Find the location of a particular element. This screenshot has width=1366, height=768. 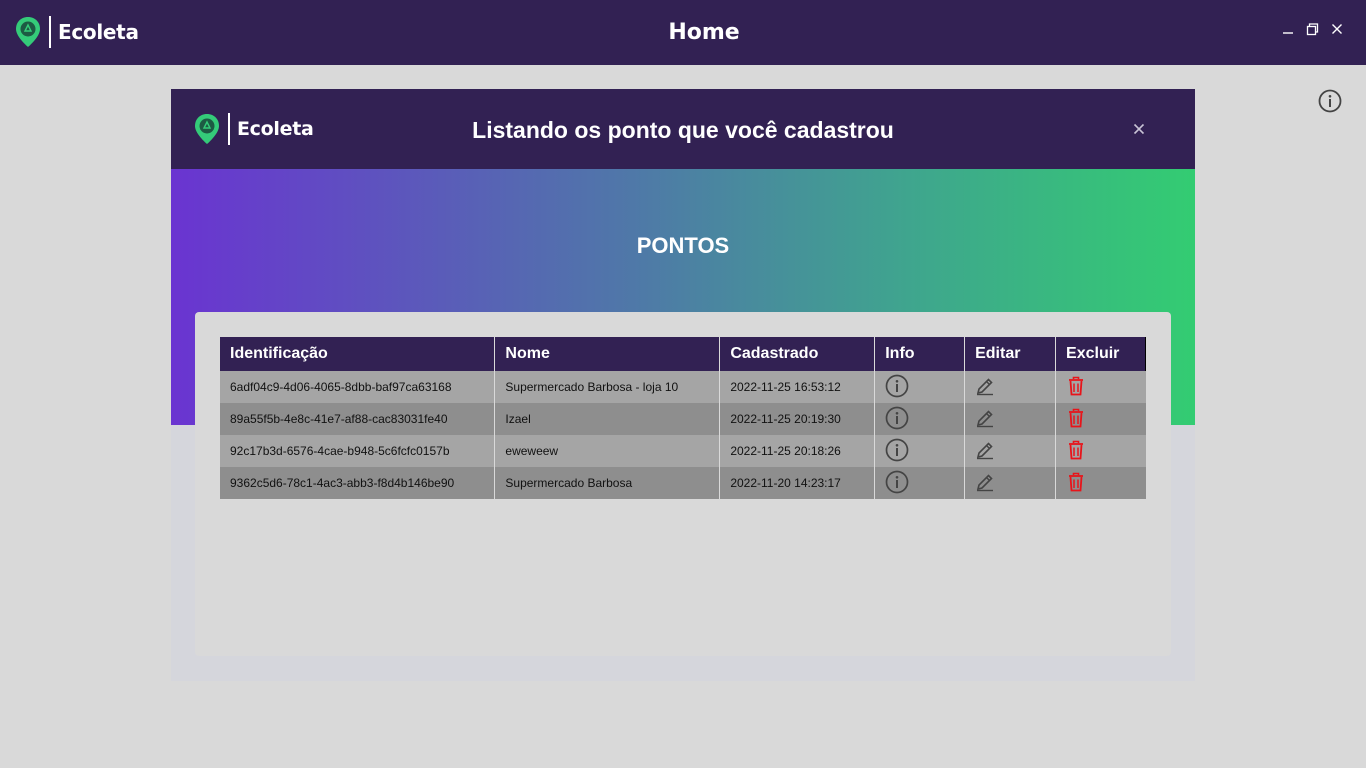

cell-id: 9362c5d6-78c1-4ac3-abb3-f8d4b146be90 is located at coordinates (358, 483).